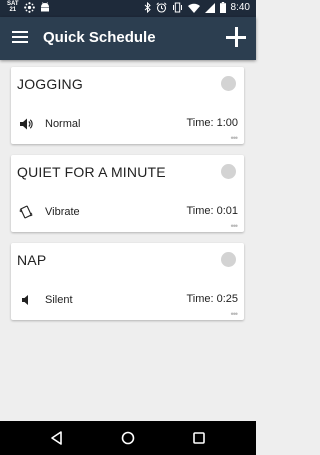 Image resolution: width=320 pixels, height=455 pixels. What do you see at coordinates (44, 6) in the screenshot?
I see `android-icon` at bounding box center [44, 6].